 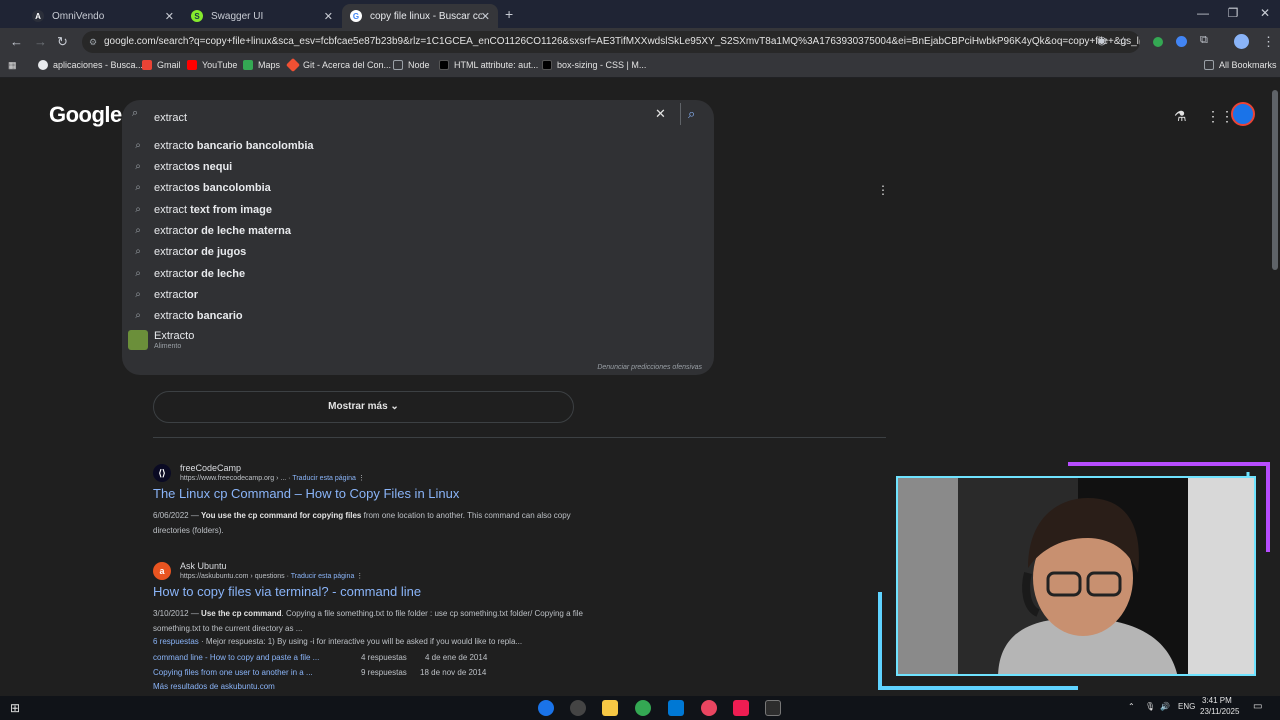 I want to click on entity-title: Extracto, so click(x=174, y=336).